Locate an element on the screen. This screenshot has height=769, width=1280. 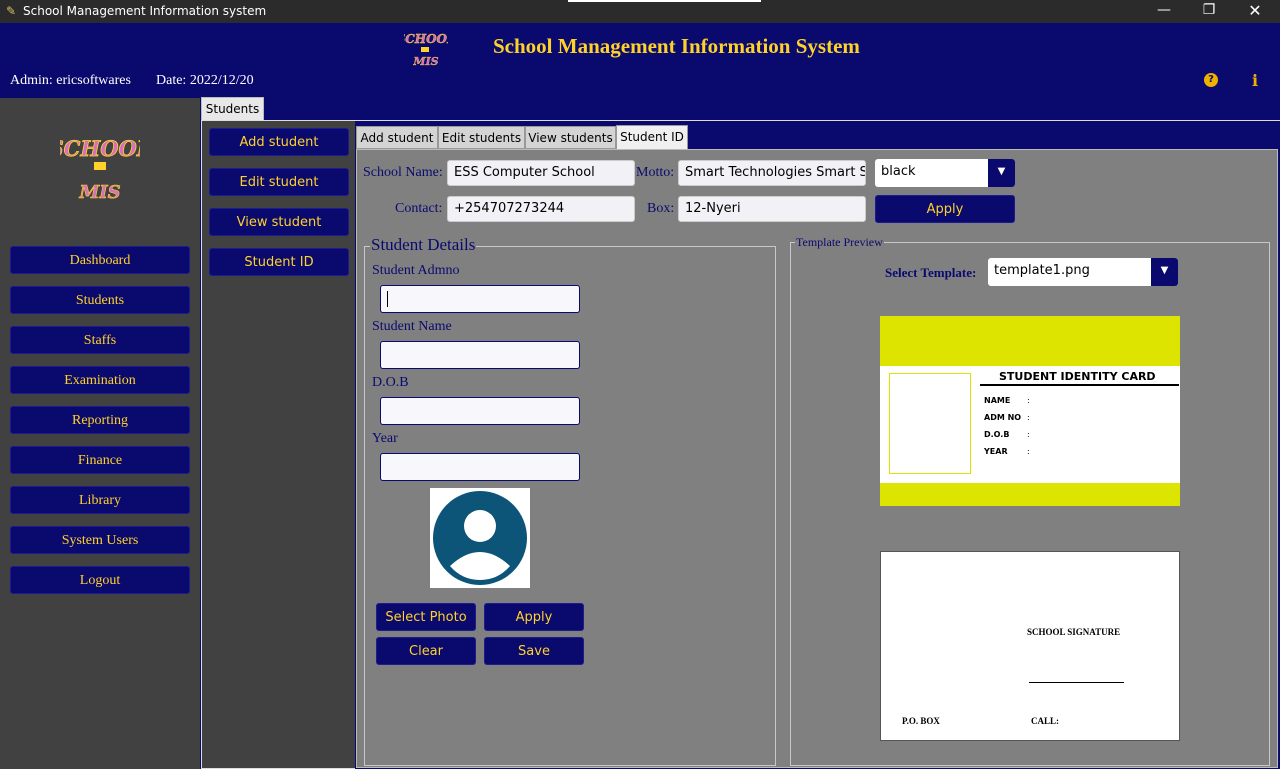
card-field-admno: ADM NO is located at coordinates (1003, 417).